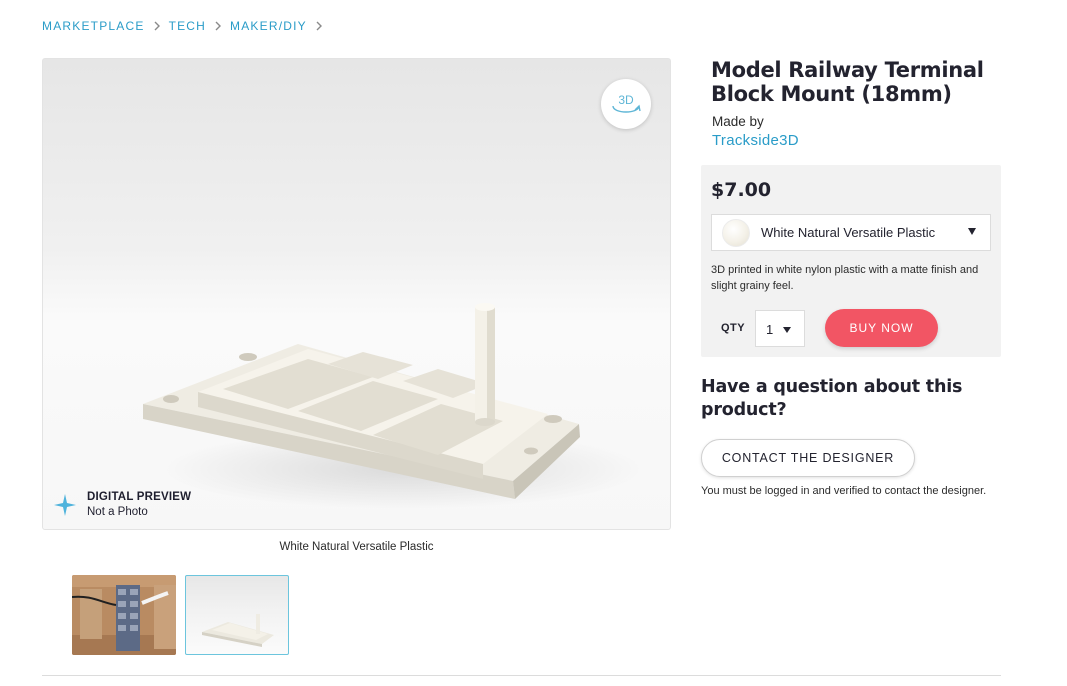 The height and width of the screenshot is (686, 1067). What do you see at coordinates (521, 675) in the screenshot?
I see `divider` at bounding box center [521, 675].